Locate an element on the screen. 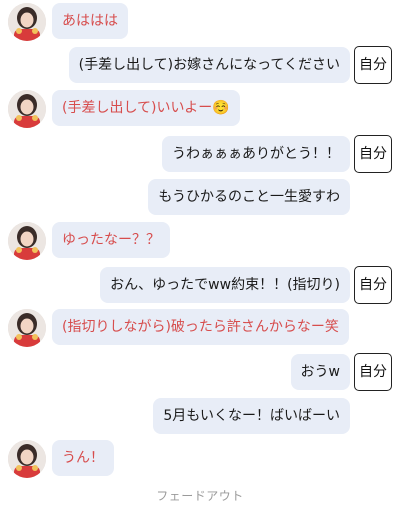 This screenshot has width=400, height=516. message-bubble: (手差し出して)お嫁さんになってください is located at coordinates (209, 65).